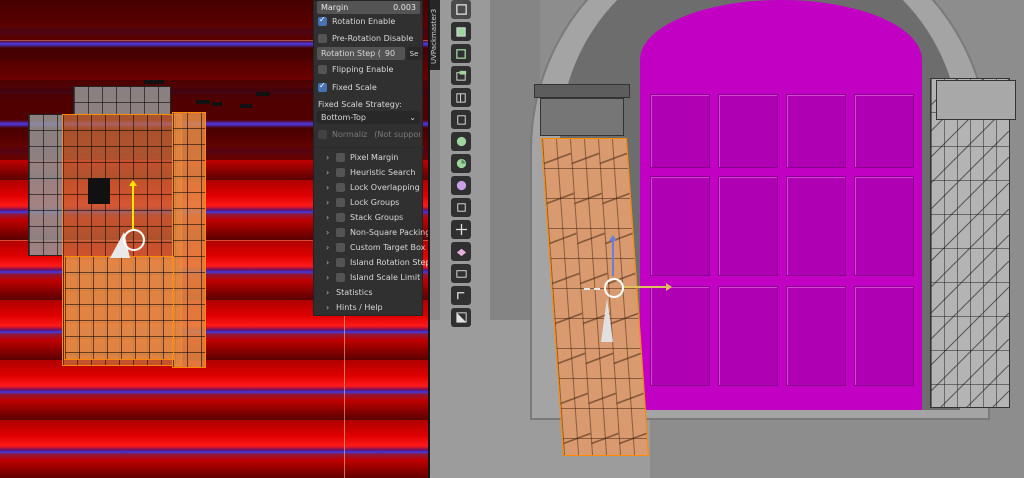 The width and height of the screenshot is (1024, 478). I want to click on section-custom-target-box: › Custom Target Box, so click(375, 247).